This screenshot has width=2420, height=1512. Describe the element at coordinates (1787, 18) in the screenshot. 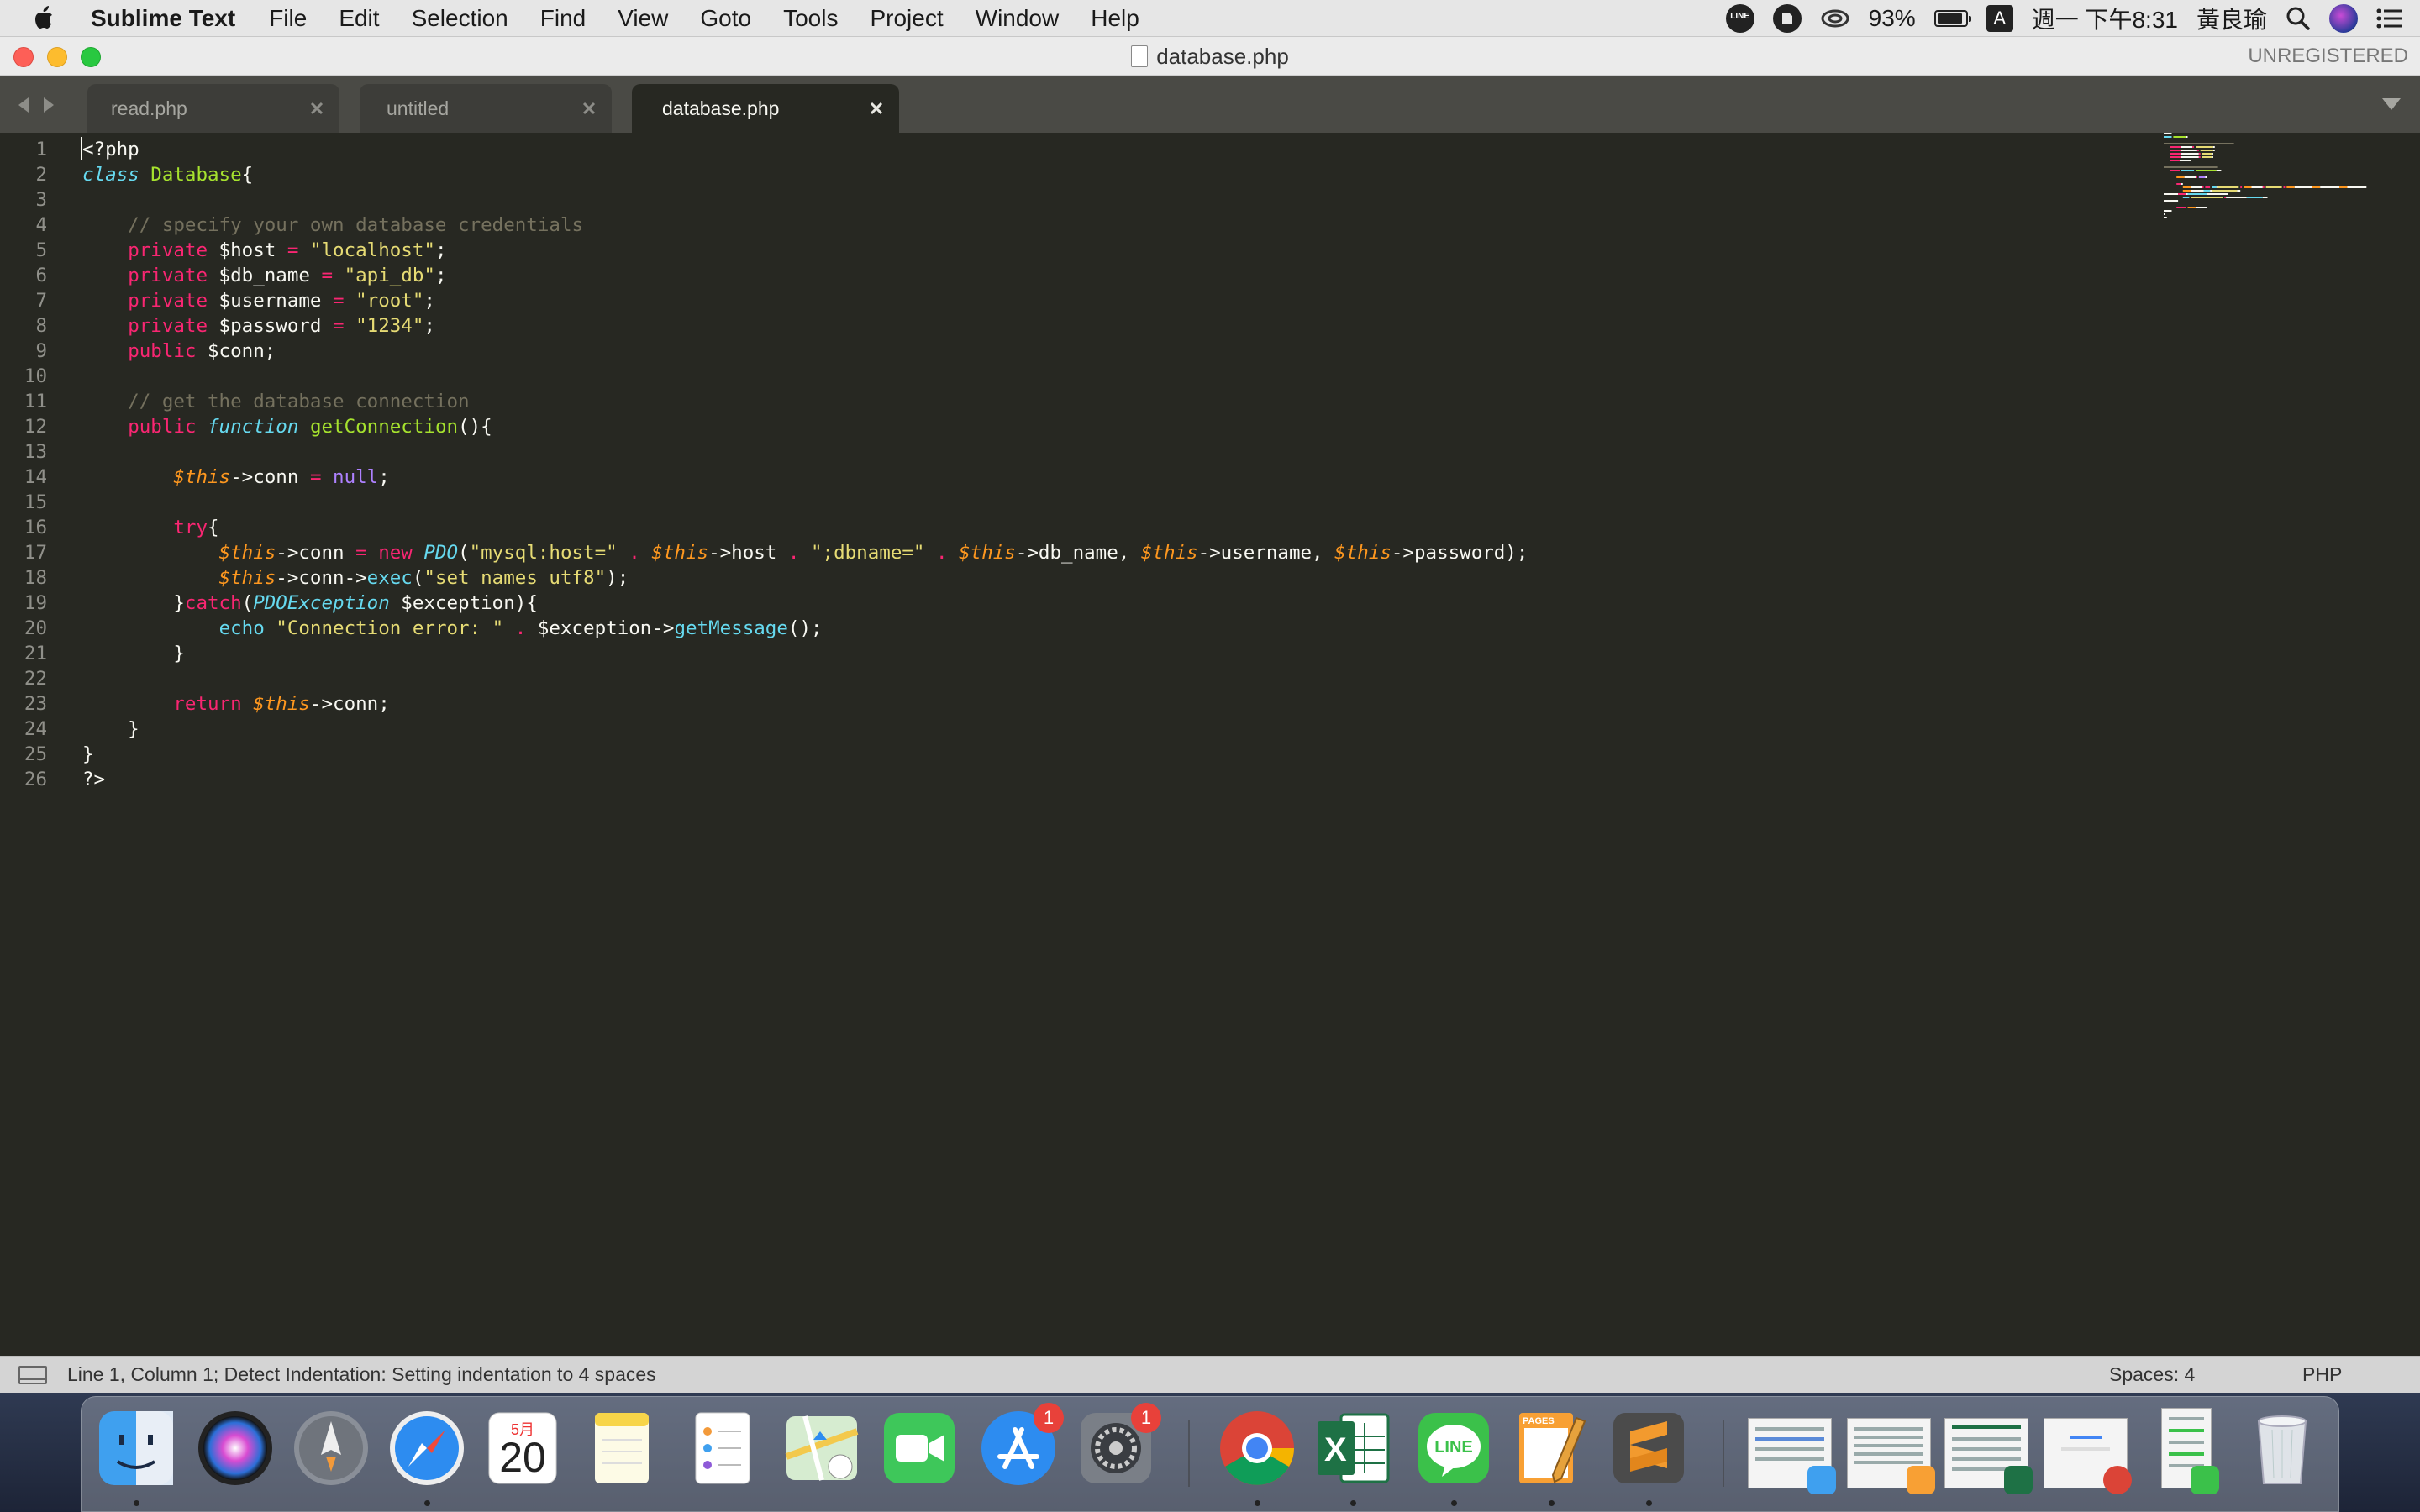

I see `evernote-status-icon` at that location.